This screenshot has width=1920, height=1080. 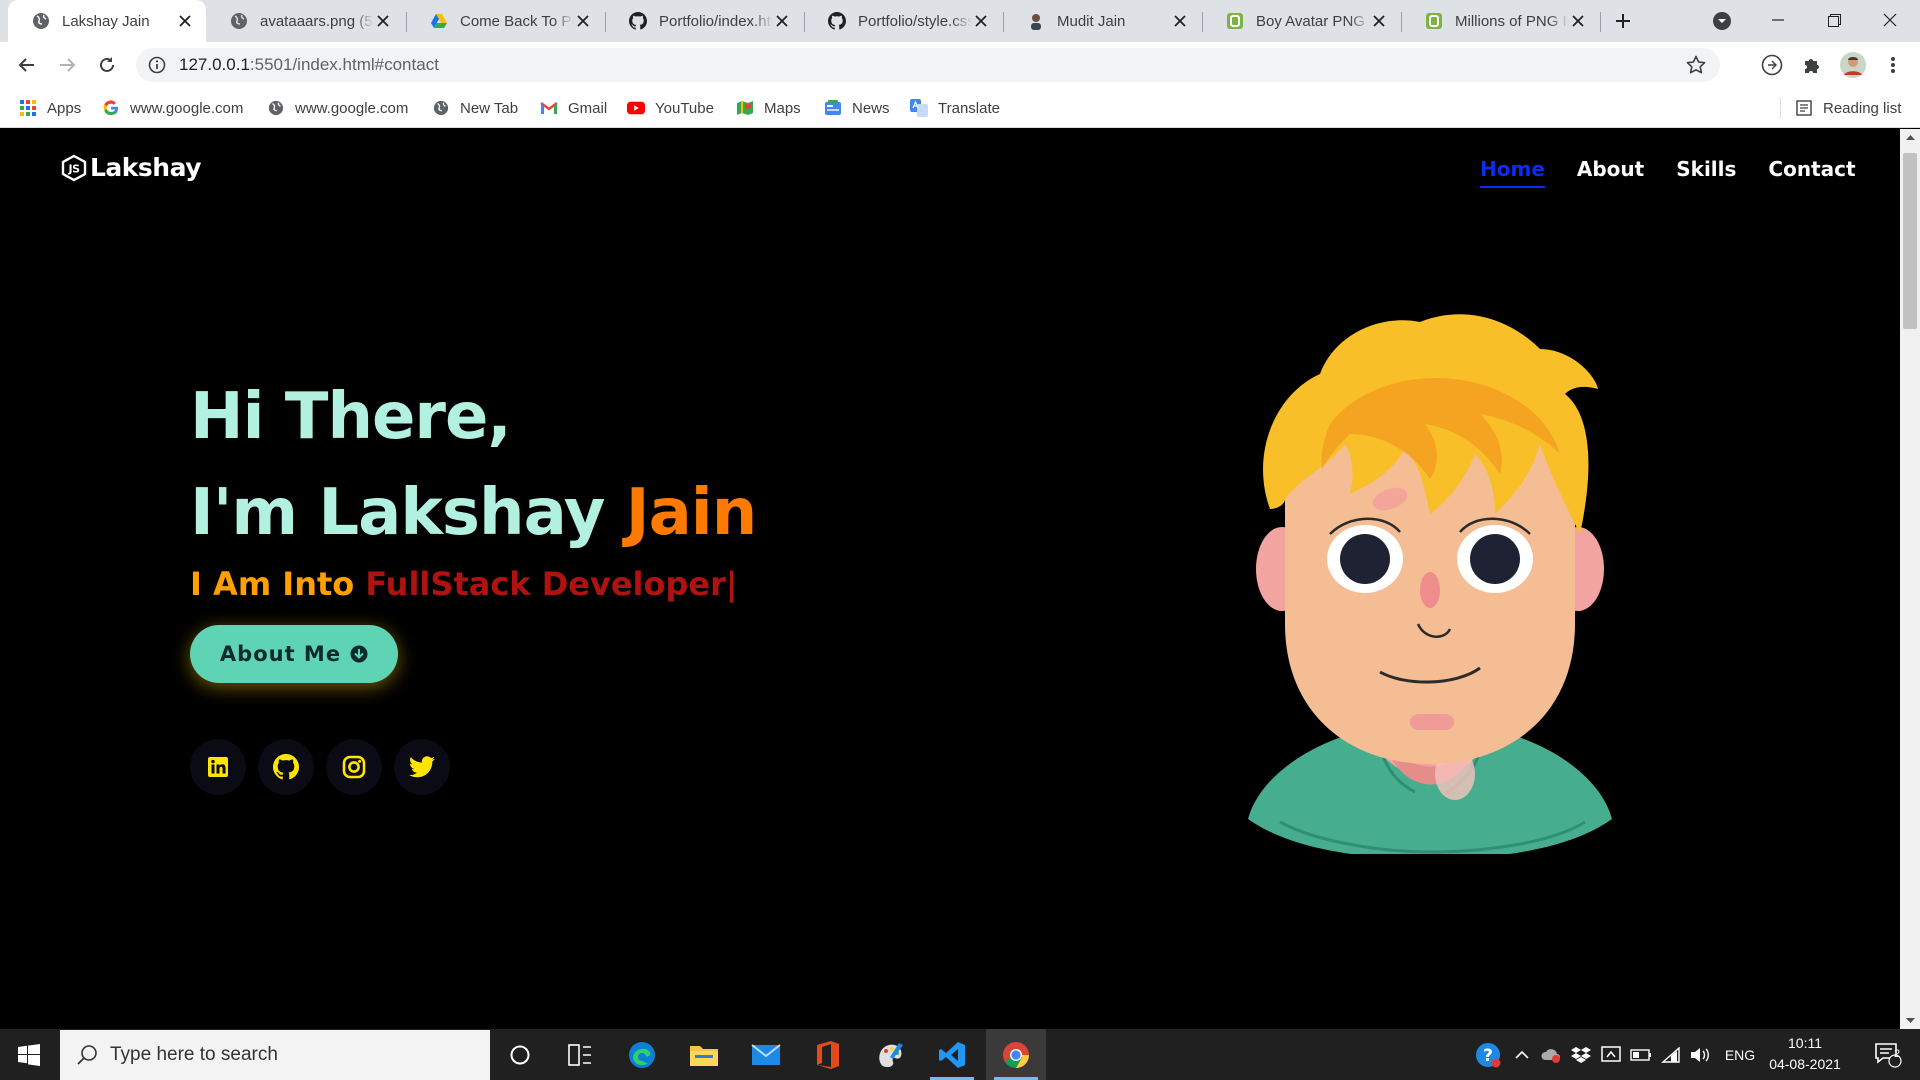 I want to click on forward-arrow-icon, so click(x=67, y=65).